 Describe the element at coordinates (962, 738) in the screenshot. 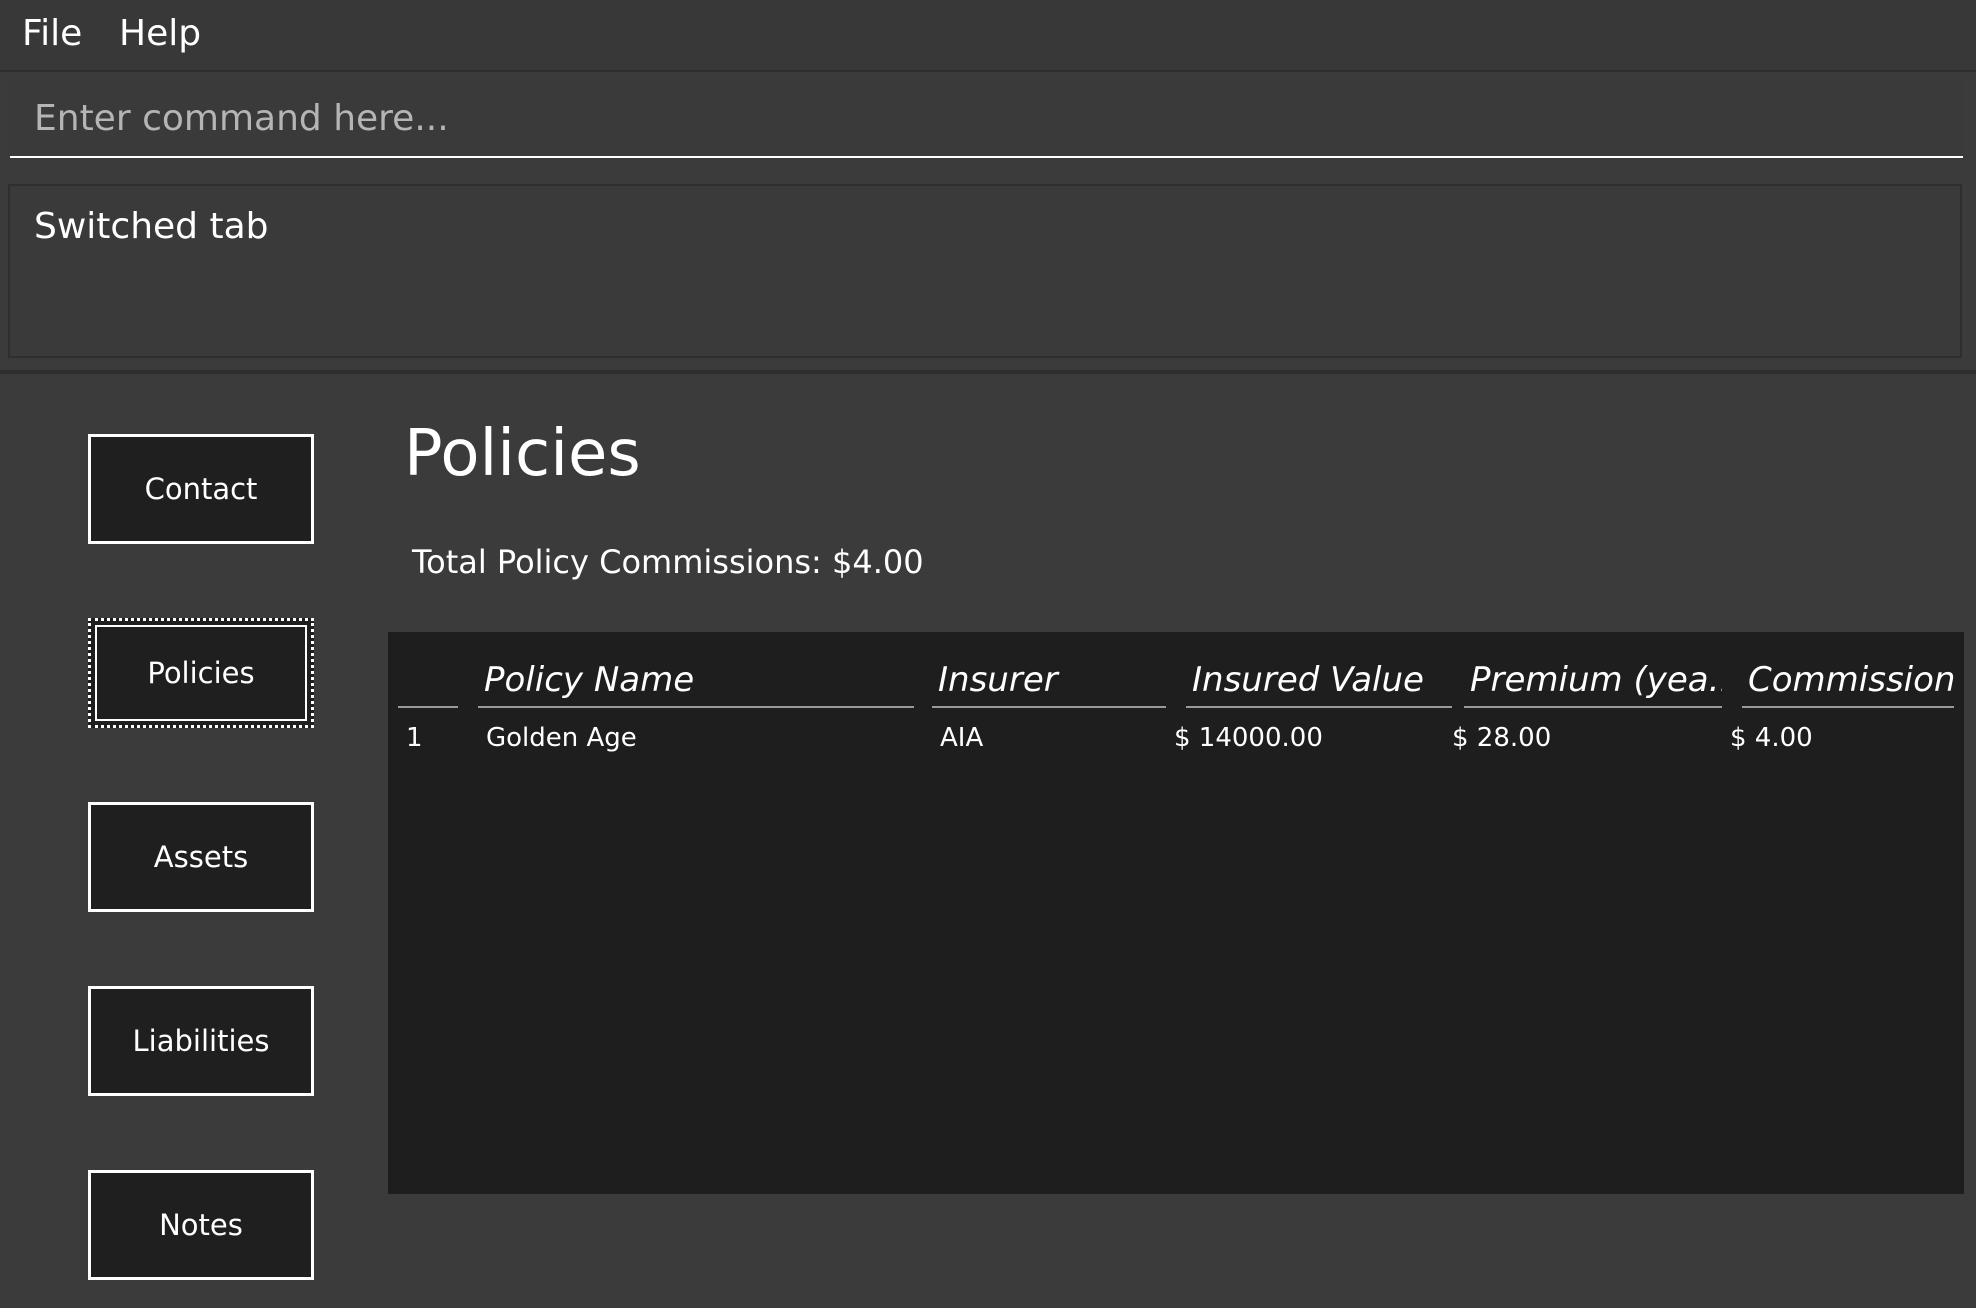

I see `cell-insurer: AIA` at that location.